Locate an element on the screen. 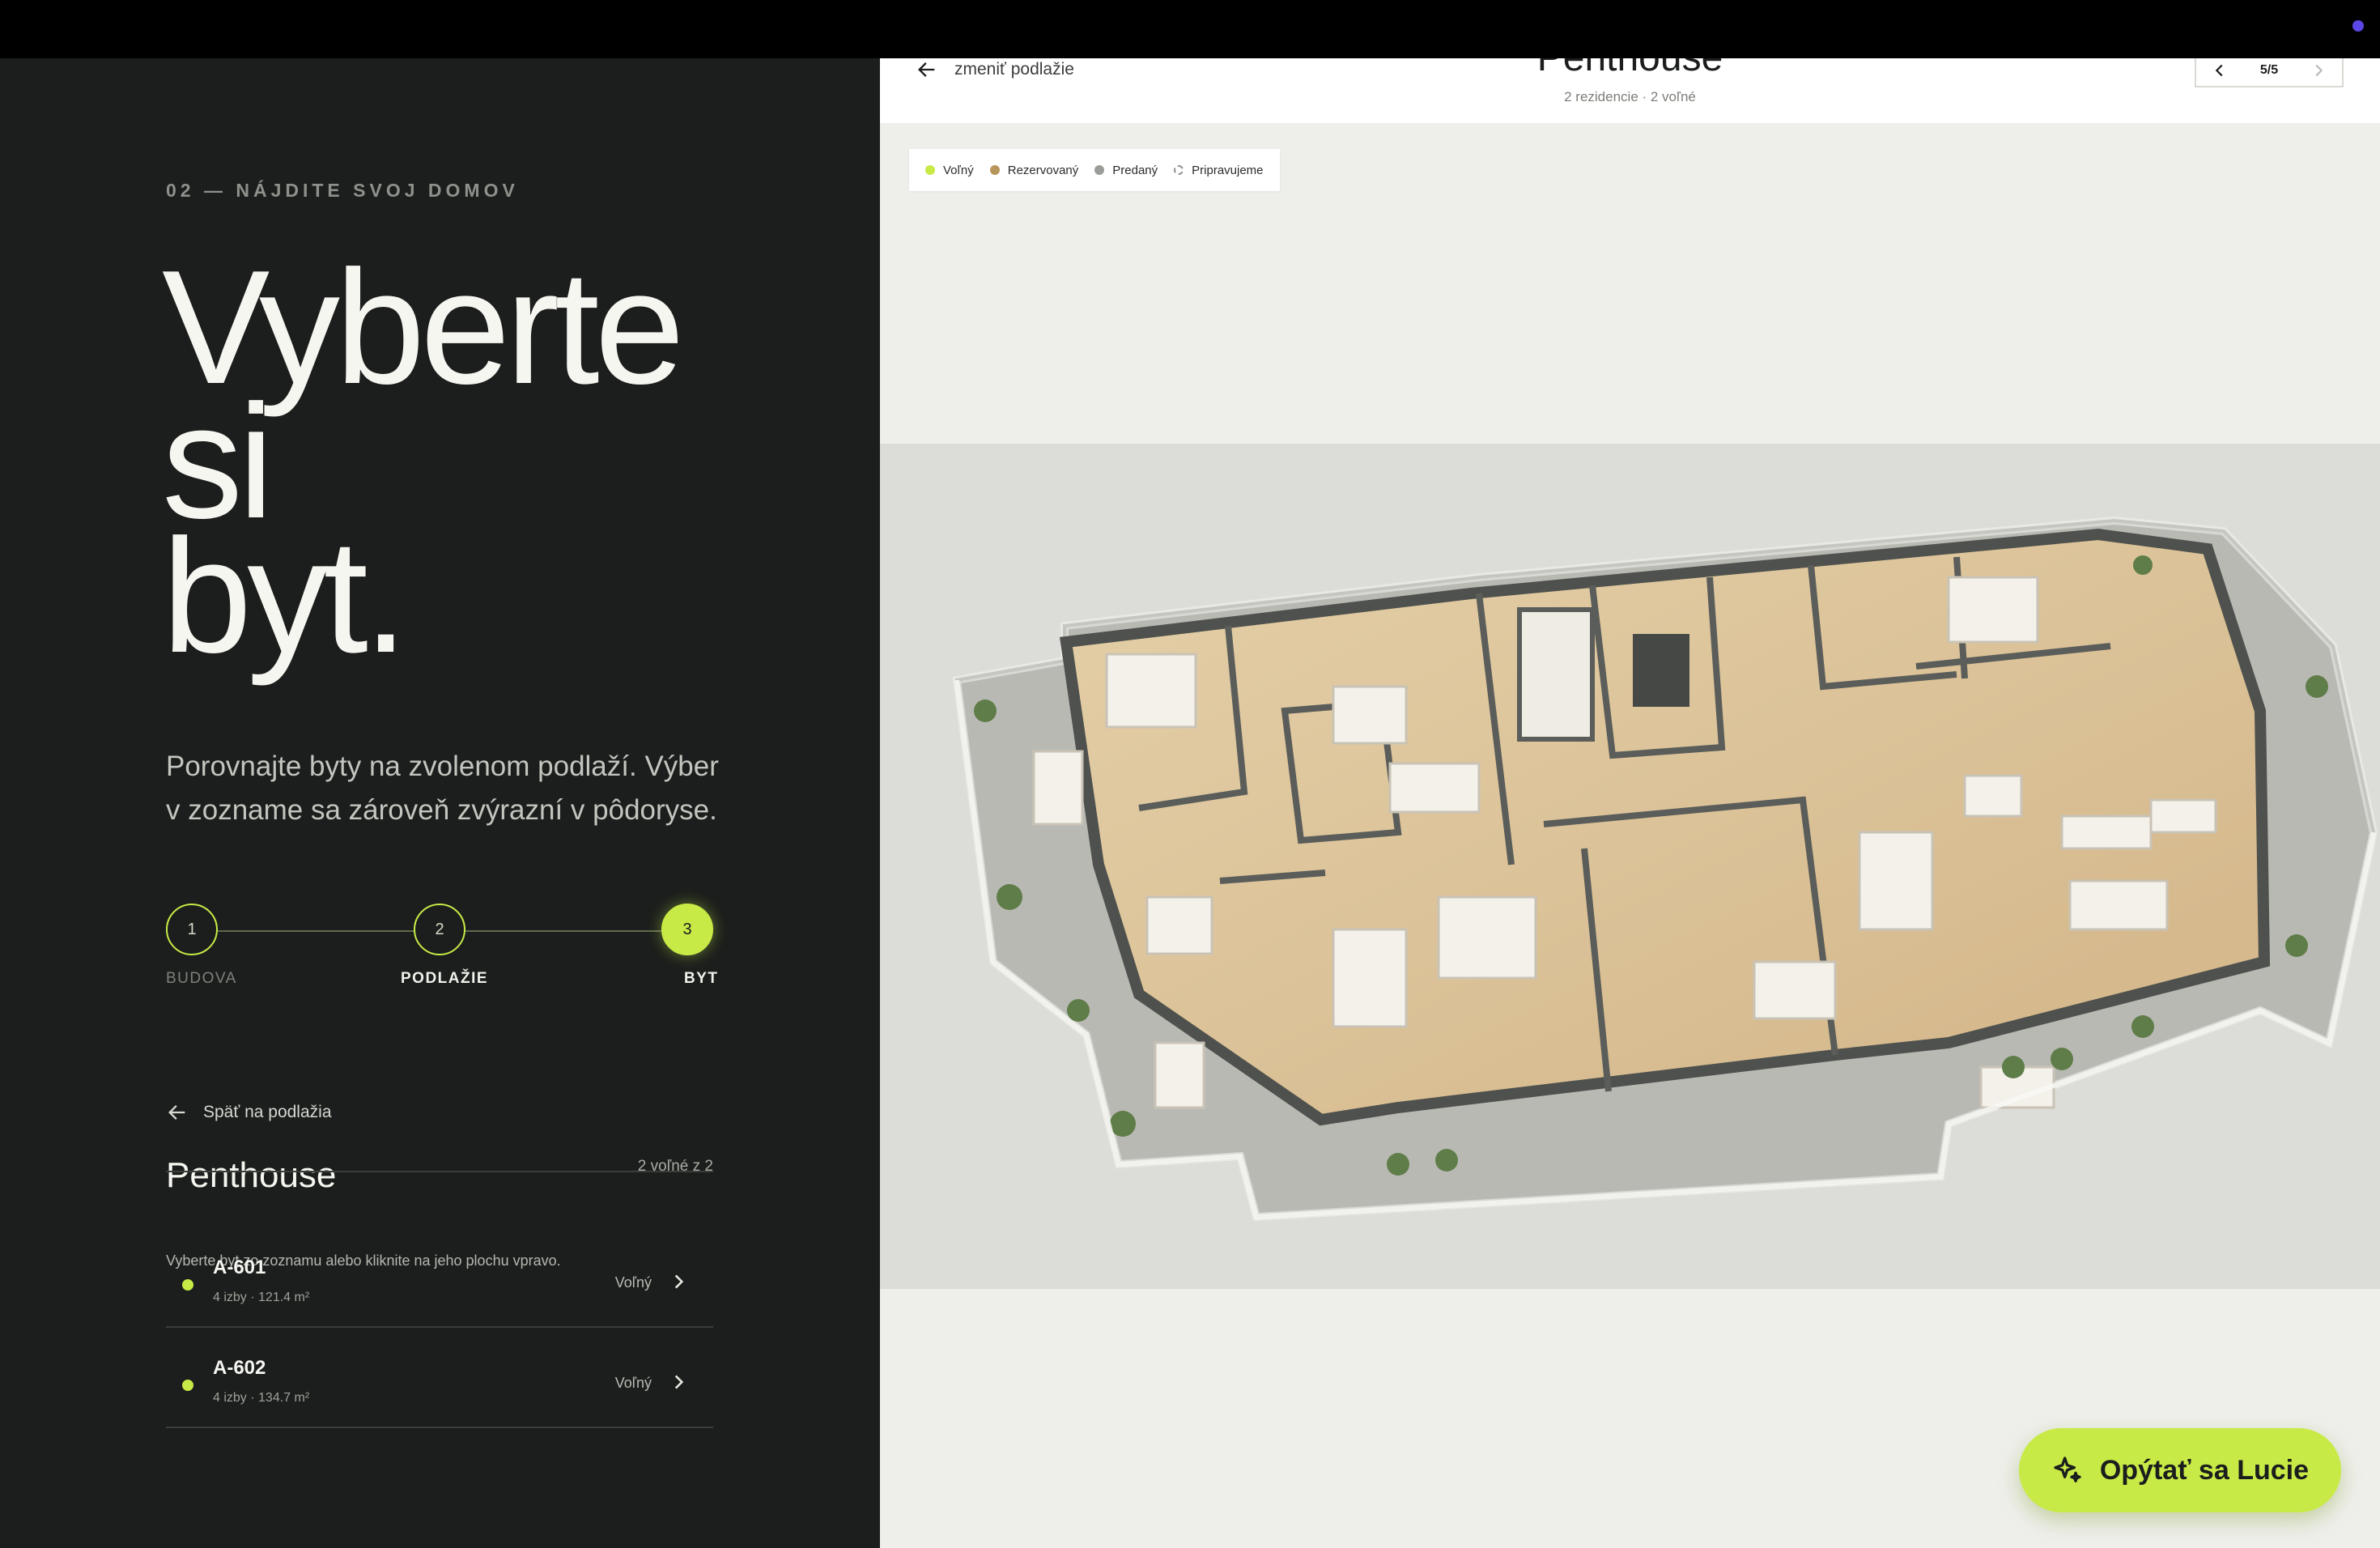 The width and height of the screenshot is (2380, 1548). section-eyebrow: 02 — NÁJDITE SVOJ DOMOV is located at coordinates (343, 191).